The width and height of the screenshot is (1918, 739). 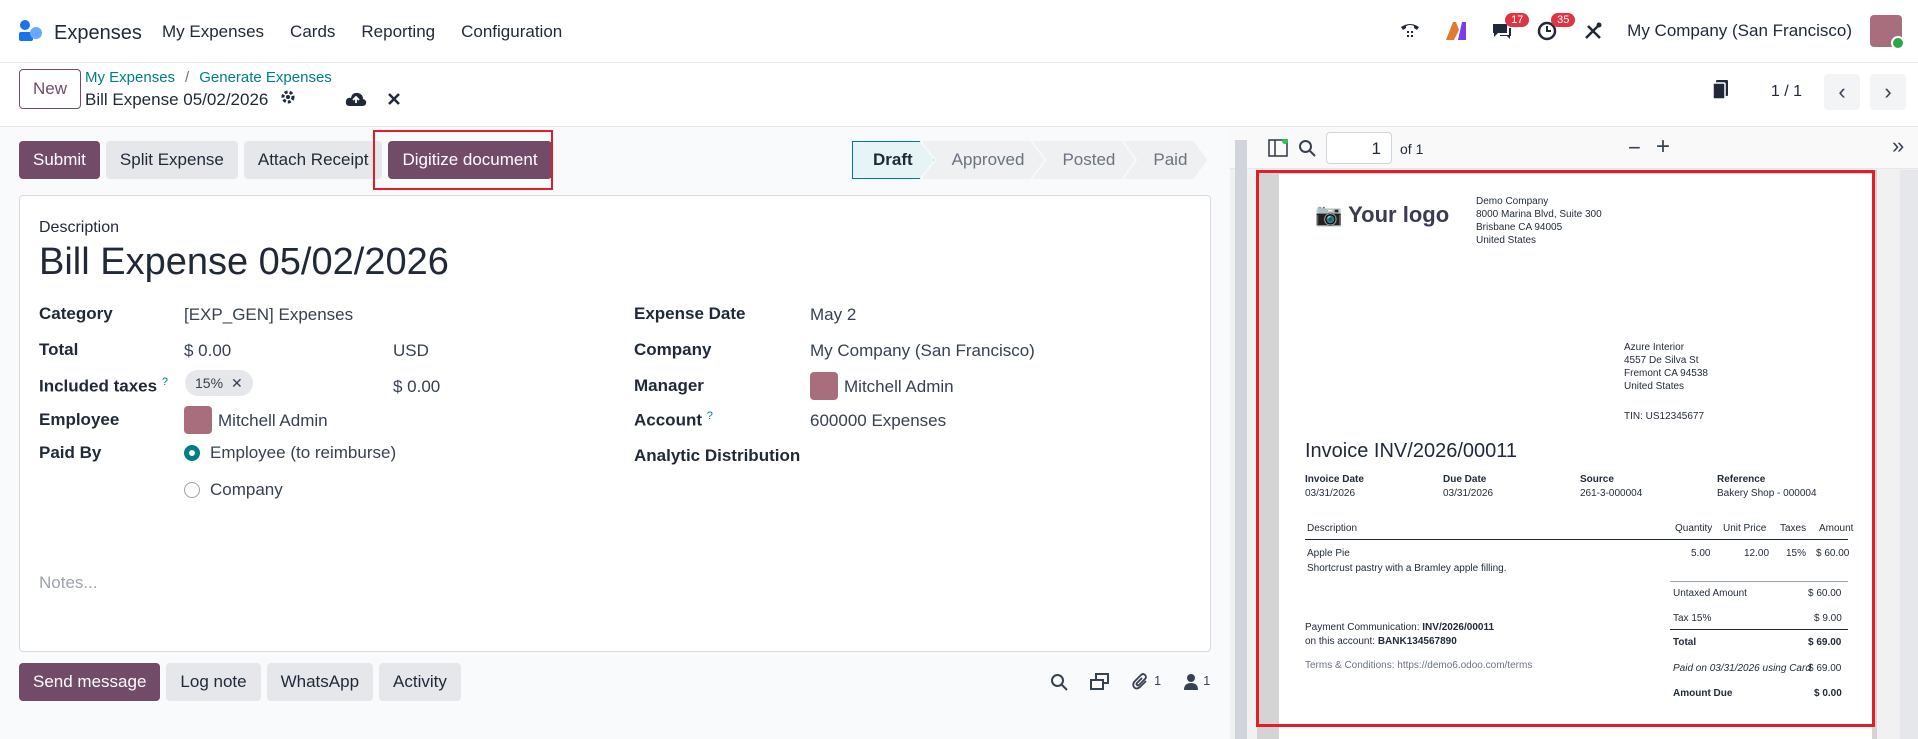 I want to click on documents-icon, so click(x=1721, y=92).